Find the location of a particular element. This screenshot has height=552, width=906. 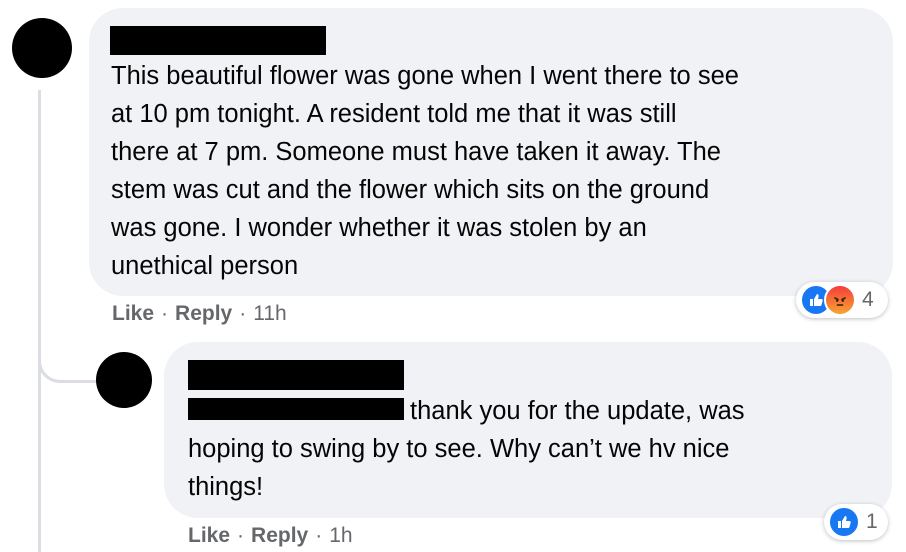

reply-reactions: 1 is located at coordinates (856, 522).